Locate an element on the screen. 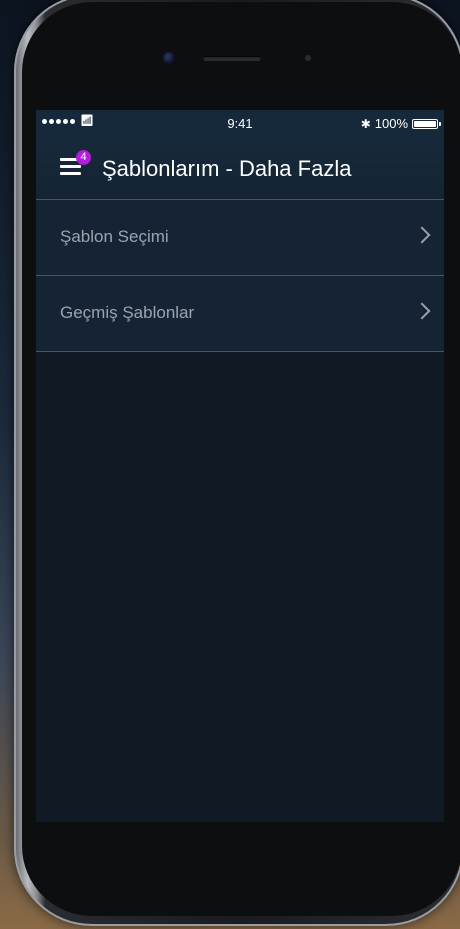 The image size is (460, 929). front-camera is located at coordinates (169, 58).